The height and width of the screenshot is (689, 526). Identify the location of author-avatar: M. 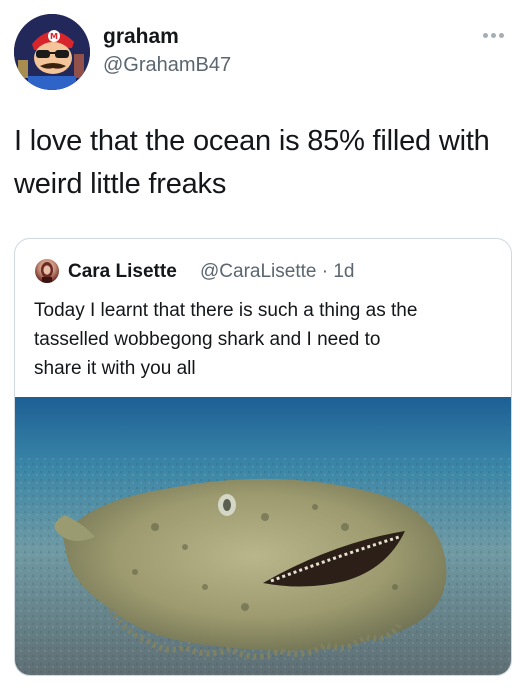
(52, 52).